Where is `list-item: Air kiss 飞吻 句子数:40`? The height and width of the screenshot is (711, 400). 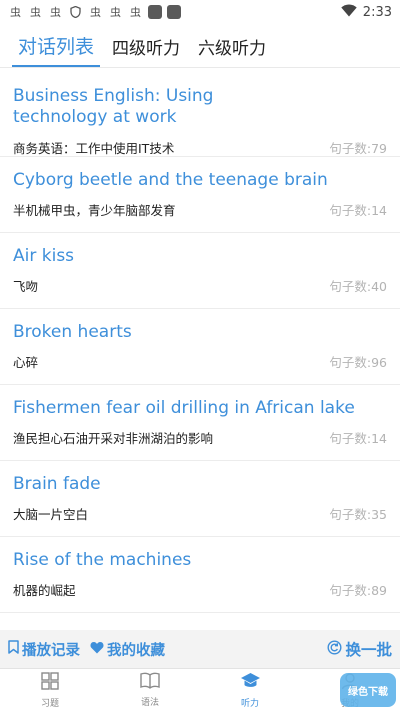 list-item: Air kiss 飞吻 句子数:40 is located at coordinates (200, 271).